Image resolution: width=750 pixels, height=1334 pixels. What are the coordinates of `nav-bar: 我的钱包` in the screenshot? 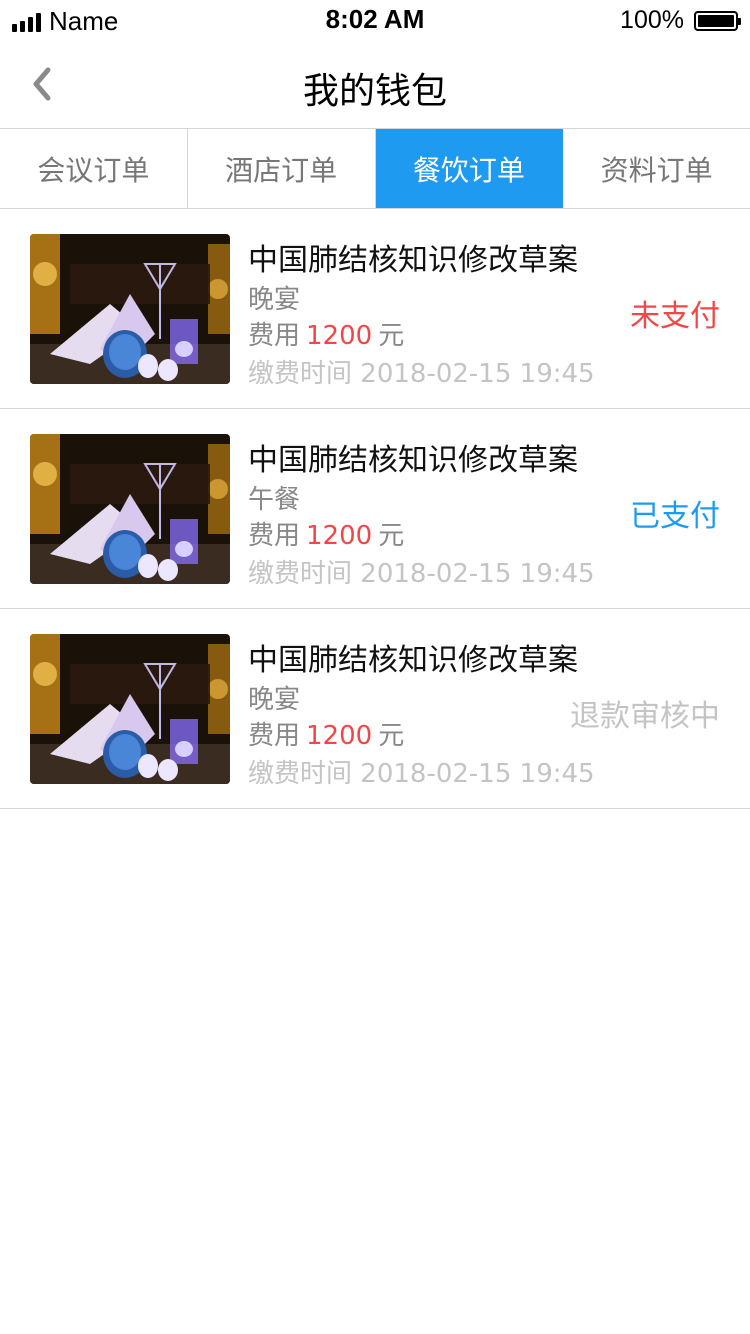 It's located at (375, 84).